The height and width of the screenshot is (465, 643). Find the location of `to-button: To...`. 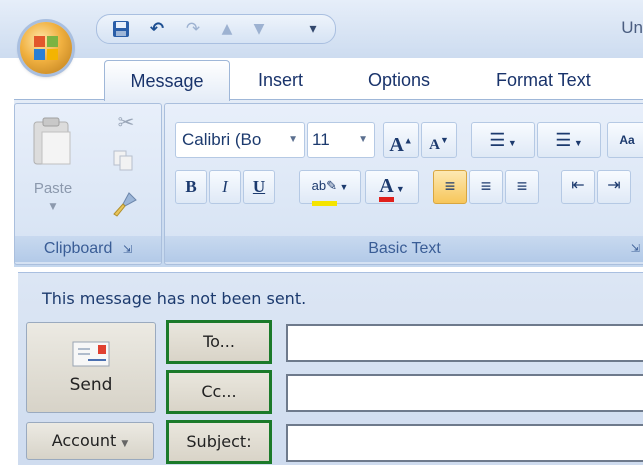

to-button: To... is located at coordinates (219, 342).